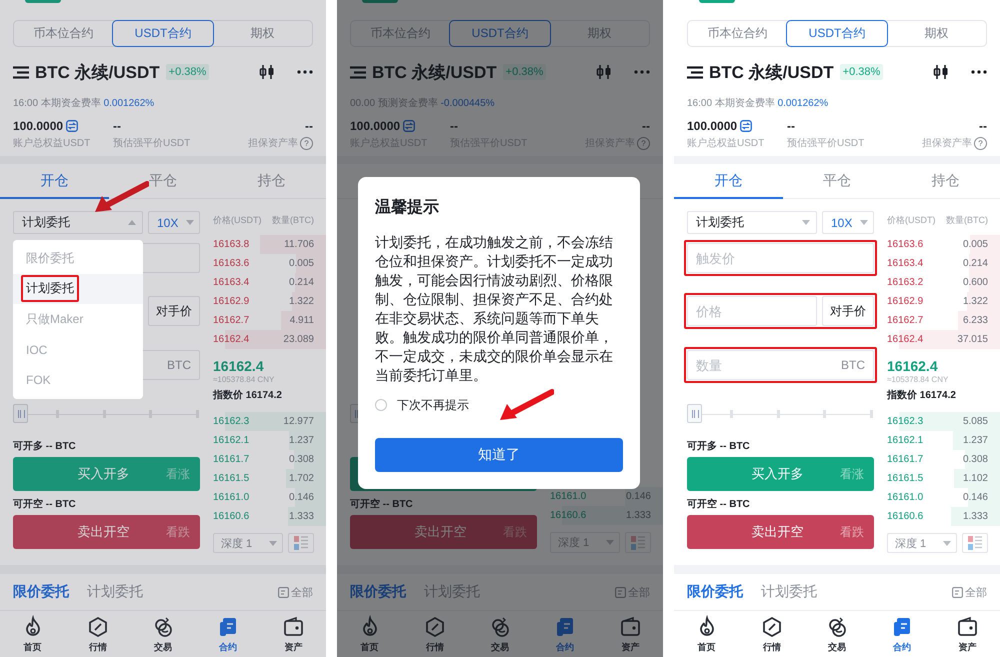 This screenshot has width=1000, height=657. I want to click on ask-price: 16163.2, so click(905, 282).